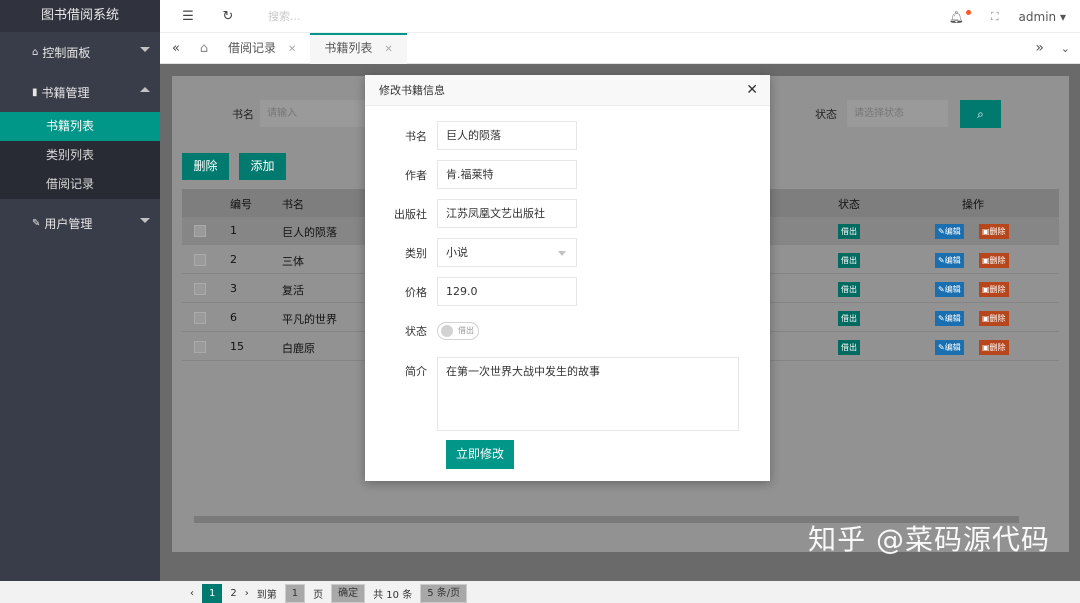 This screenshot has width=1080, height=603. I want to click on field-label: 类别, so click(401, 253).